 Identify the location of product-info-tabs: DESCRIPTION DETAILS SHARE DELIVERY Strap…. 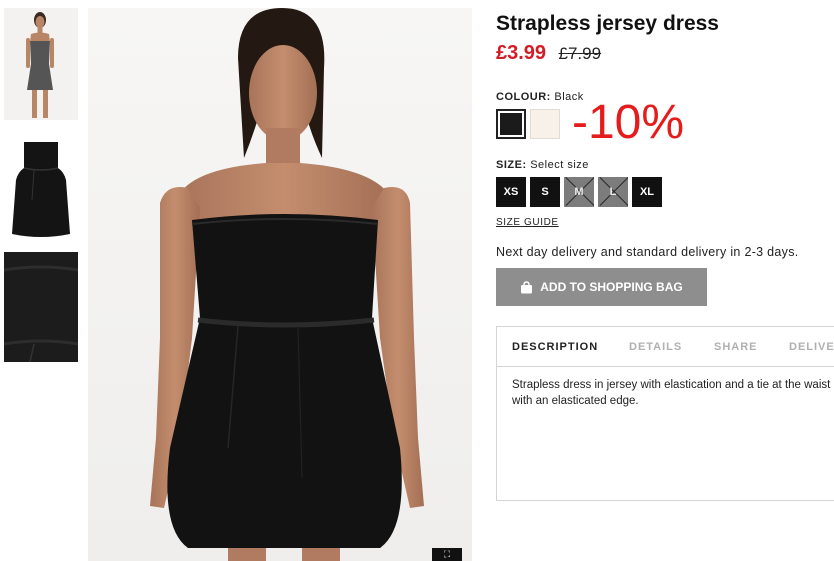
(665, 413).